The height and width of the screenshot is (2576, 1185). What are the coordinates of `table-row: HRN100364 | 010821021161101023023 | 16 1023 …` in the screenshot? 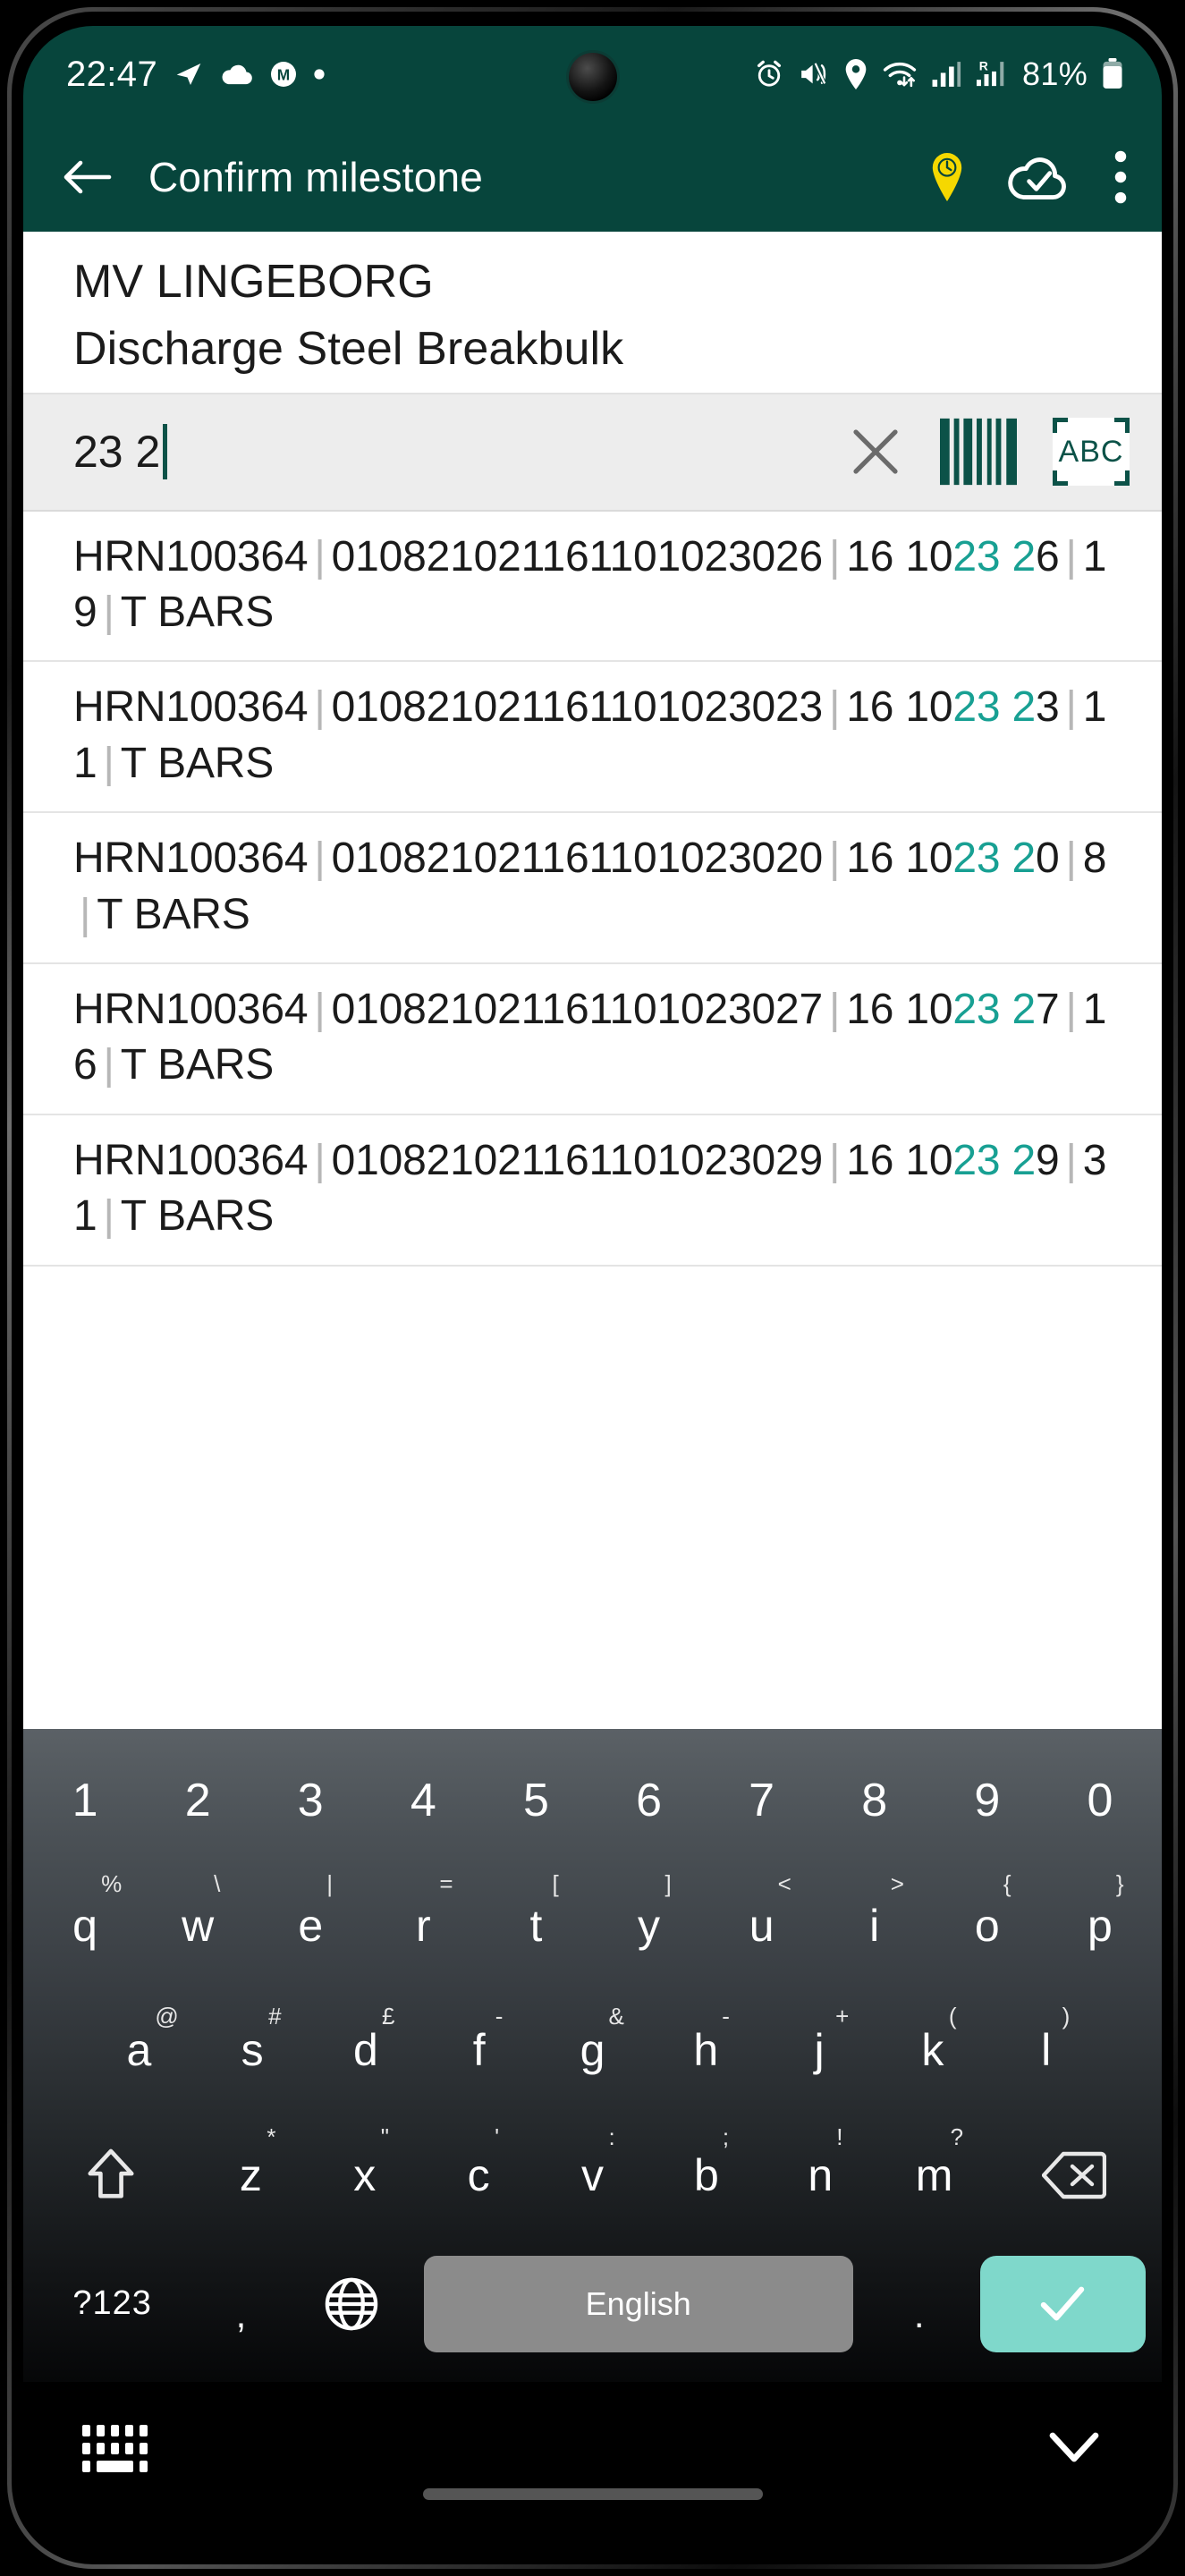 It's located at (592, 738).